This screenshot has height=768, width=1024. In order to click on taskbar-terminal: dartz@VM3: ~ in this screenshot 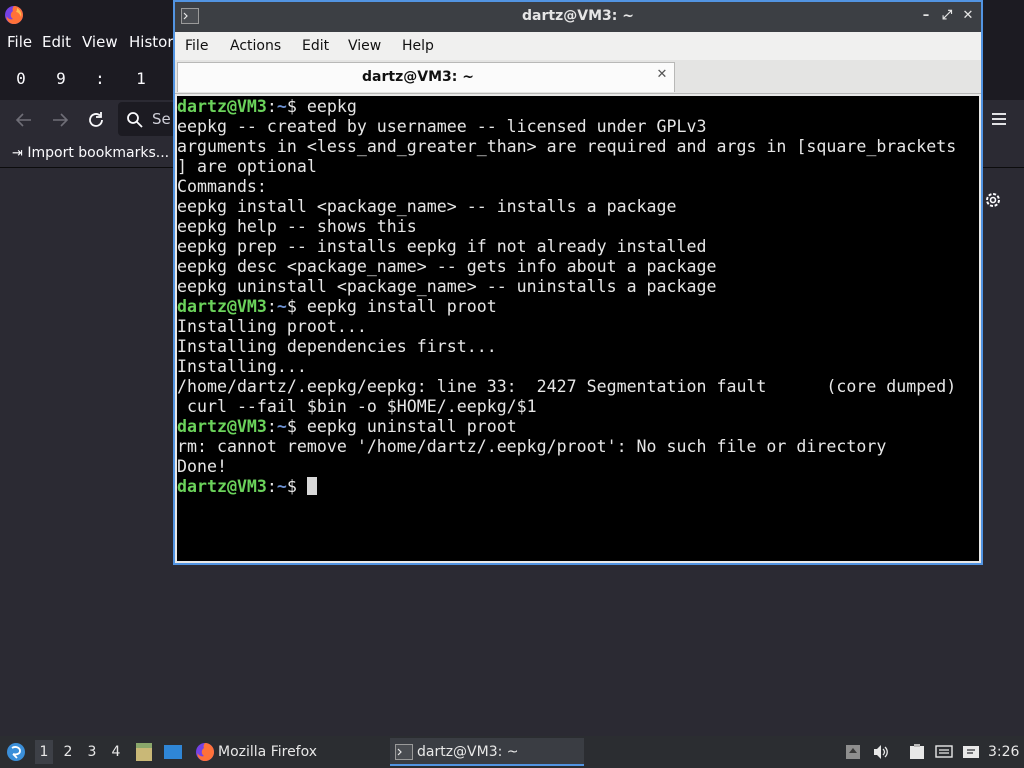, I will do `click(487, 752)`.